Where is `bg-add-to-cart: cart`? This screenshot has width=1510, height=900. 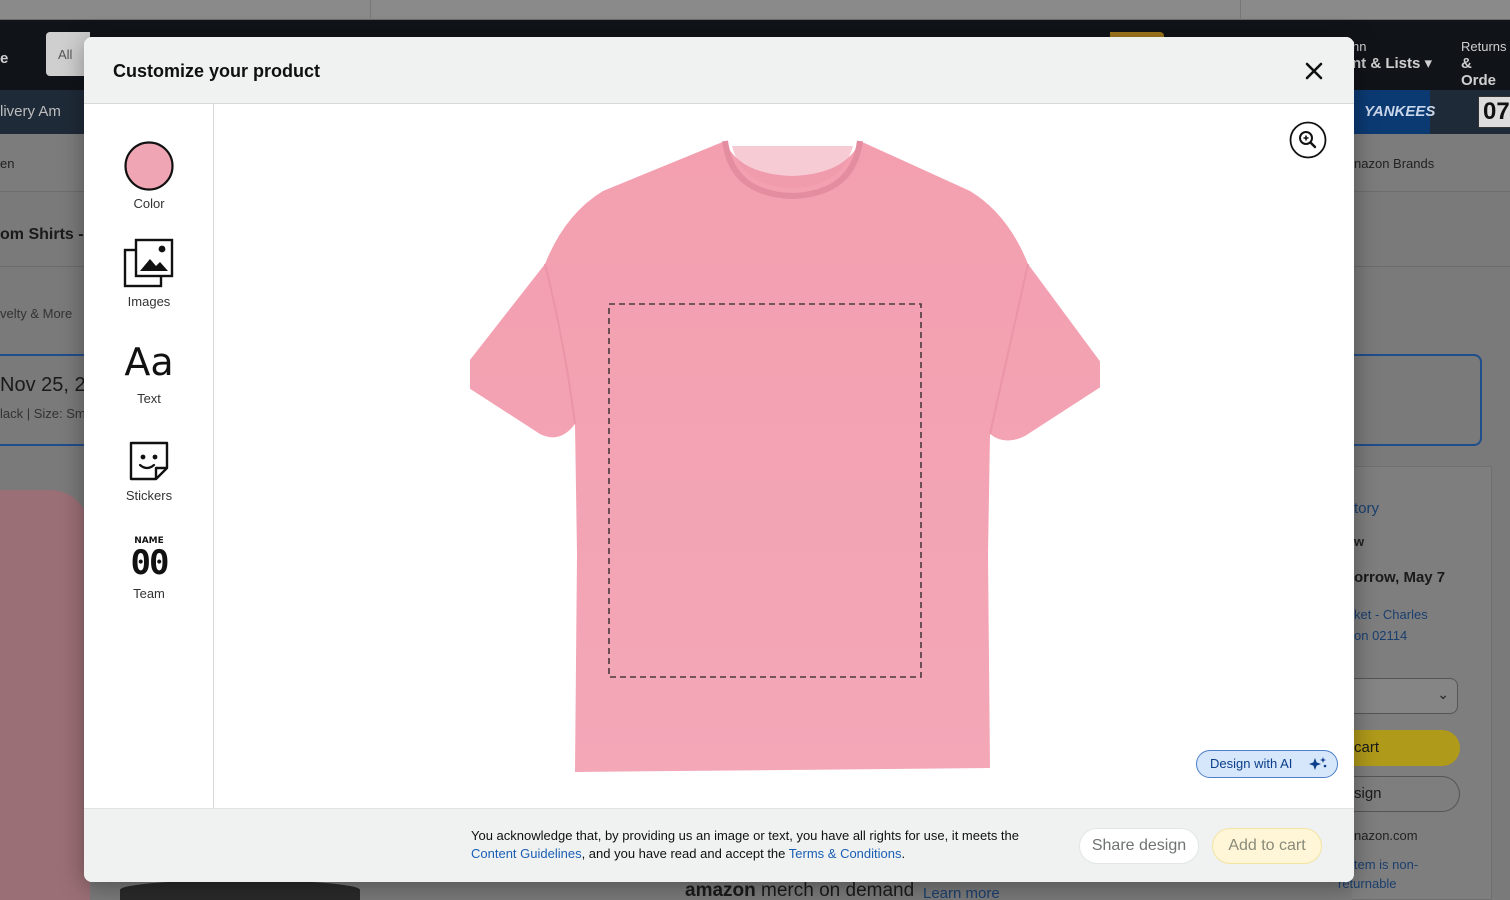
bg-add-to-cart: cart is located at coordinates (1406, 748).